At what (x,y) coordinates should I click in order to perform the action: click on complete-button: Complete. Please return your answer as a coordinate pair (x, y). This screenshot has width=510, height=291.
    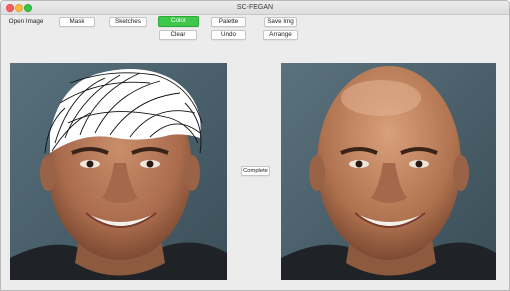
    Looking at the image, I should click on (255, 171).